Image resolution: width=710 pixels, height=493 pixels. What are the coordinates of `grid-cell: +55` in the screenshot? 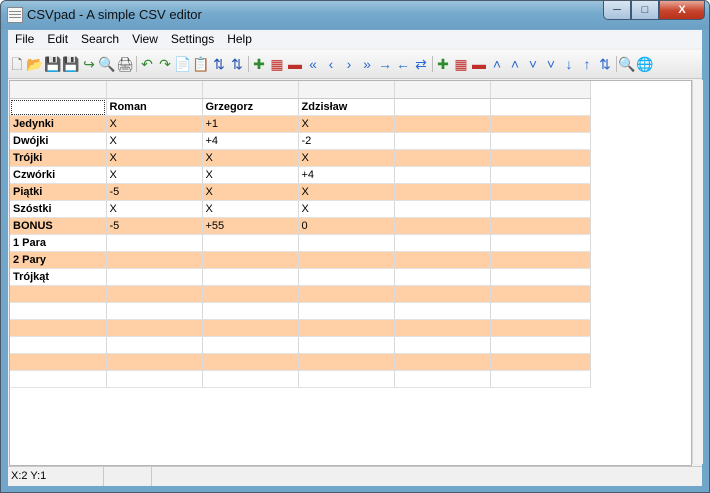 It's located at (250, 226).